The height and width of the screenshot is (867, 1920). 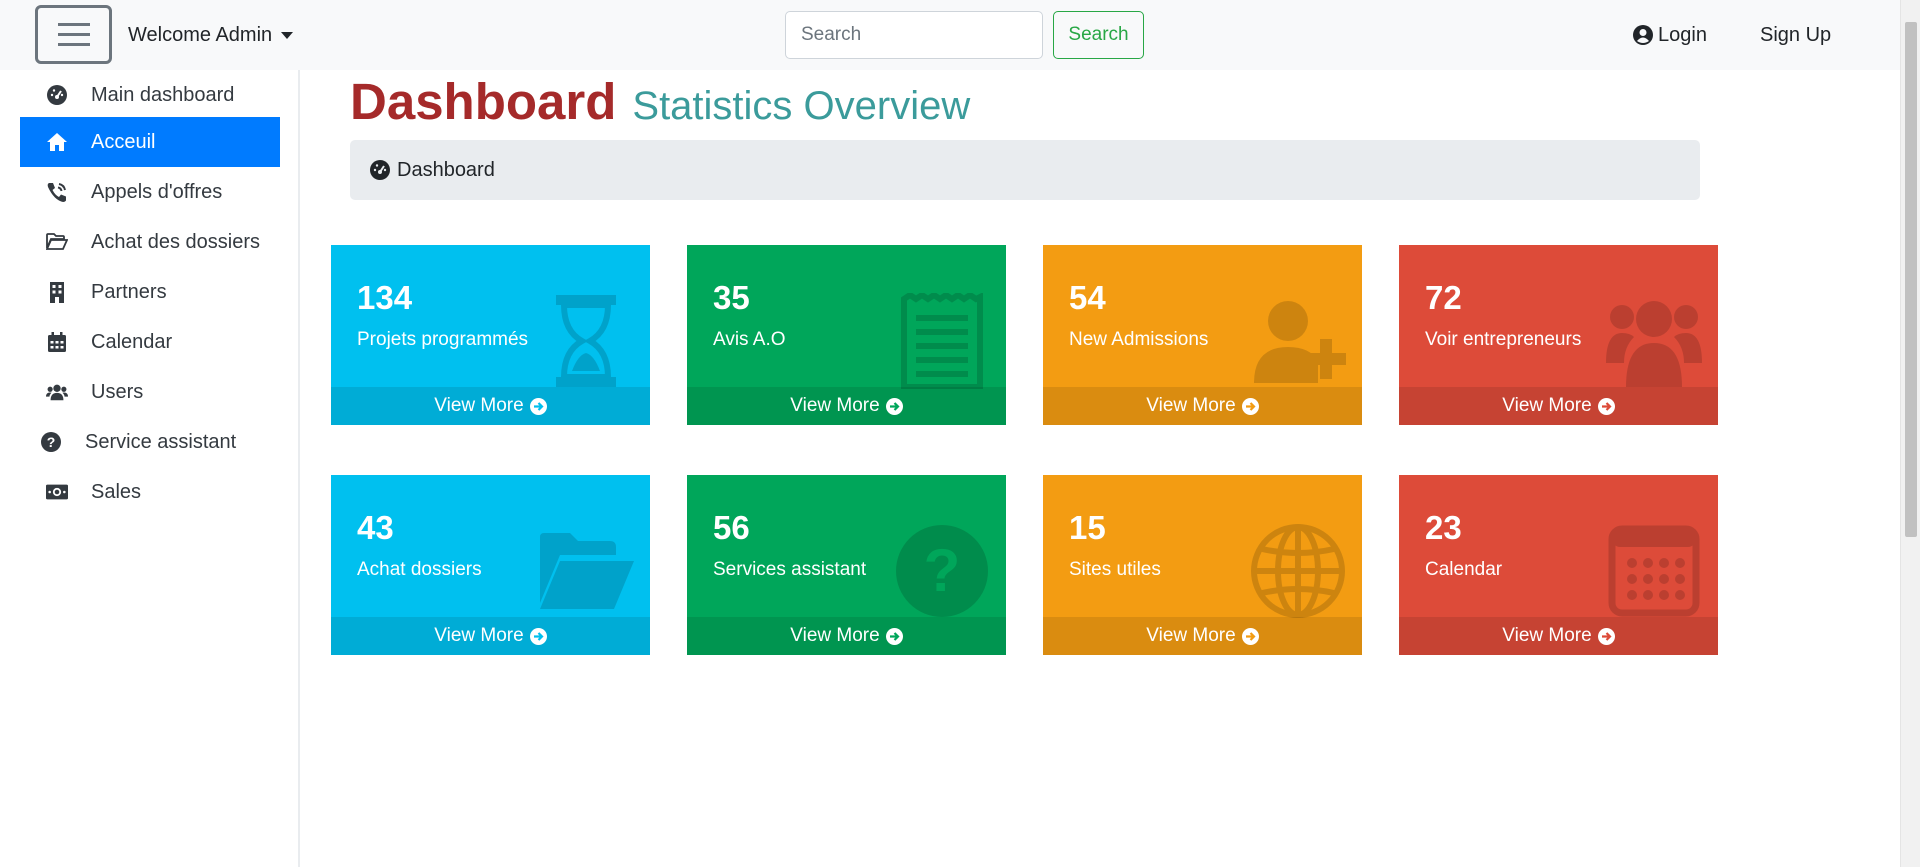 What do you see at coordinates (731, 297) in the screenshot?
I see `stat-value: 35` at bounding box center [731, 297].